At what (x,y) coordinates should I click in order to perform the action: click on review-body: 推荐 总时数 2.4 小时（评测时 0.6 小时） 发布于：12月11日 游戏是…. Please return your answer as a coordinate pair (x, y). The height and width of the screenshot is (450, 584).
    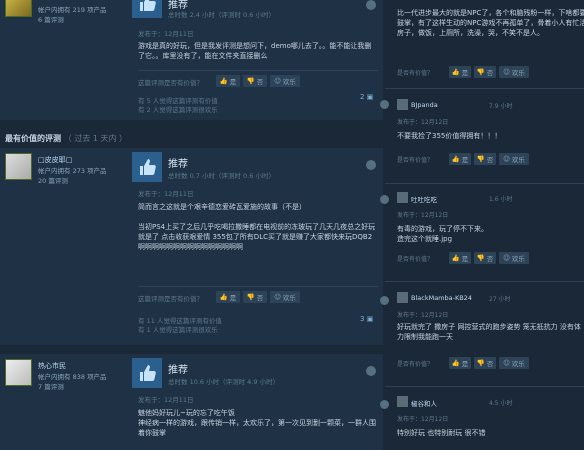
    Looking at the image, I should click on (256, 60).